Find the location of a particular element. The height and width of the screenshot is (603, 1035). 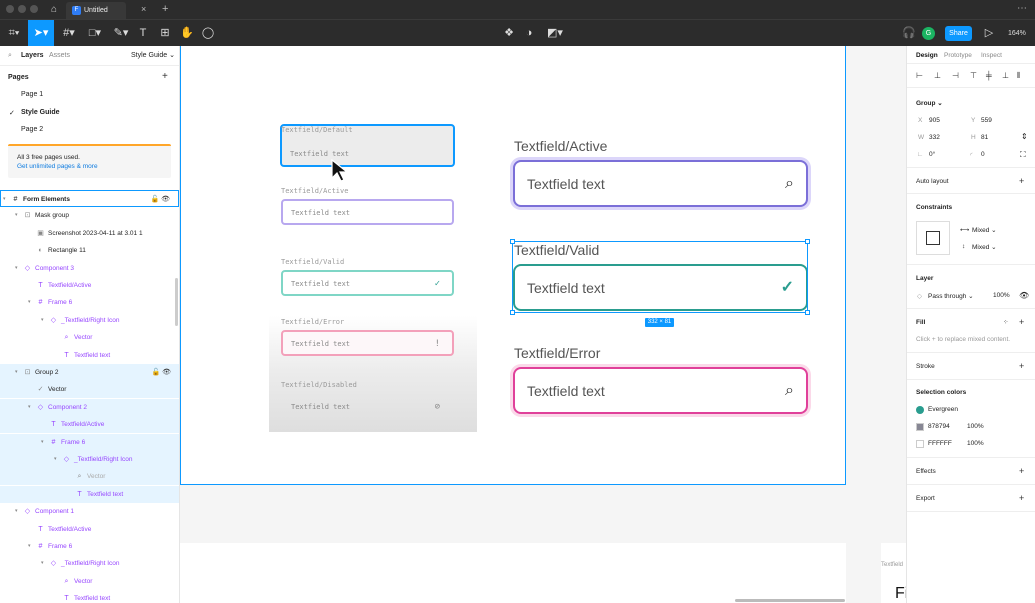

layer-row: ▾ ⊡ Mask group is located at coordinates (89, 215).